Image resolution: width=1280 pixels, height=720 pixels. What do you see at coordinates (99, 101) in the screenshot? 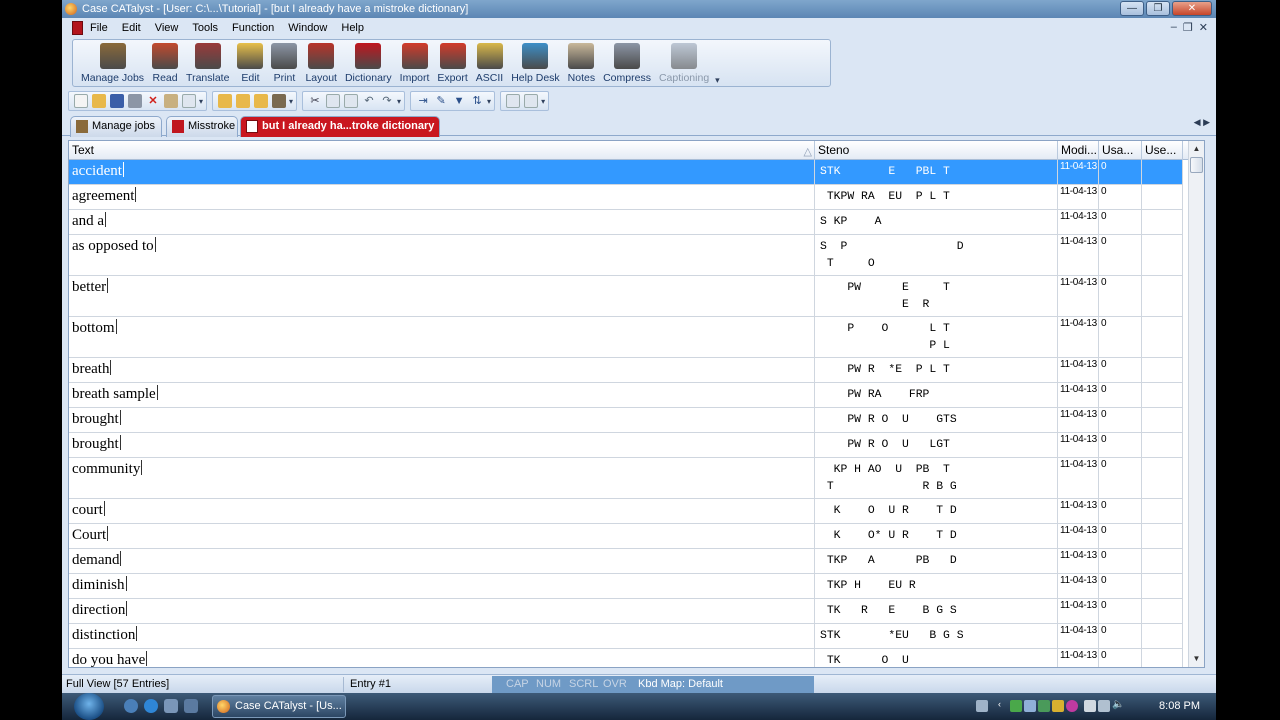
I see `open-folder-icon` at bounding box center [99, 101].